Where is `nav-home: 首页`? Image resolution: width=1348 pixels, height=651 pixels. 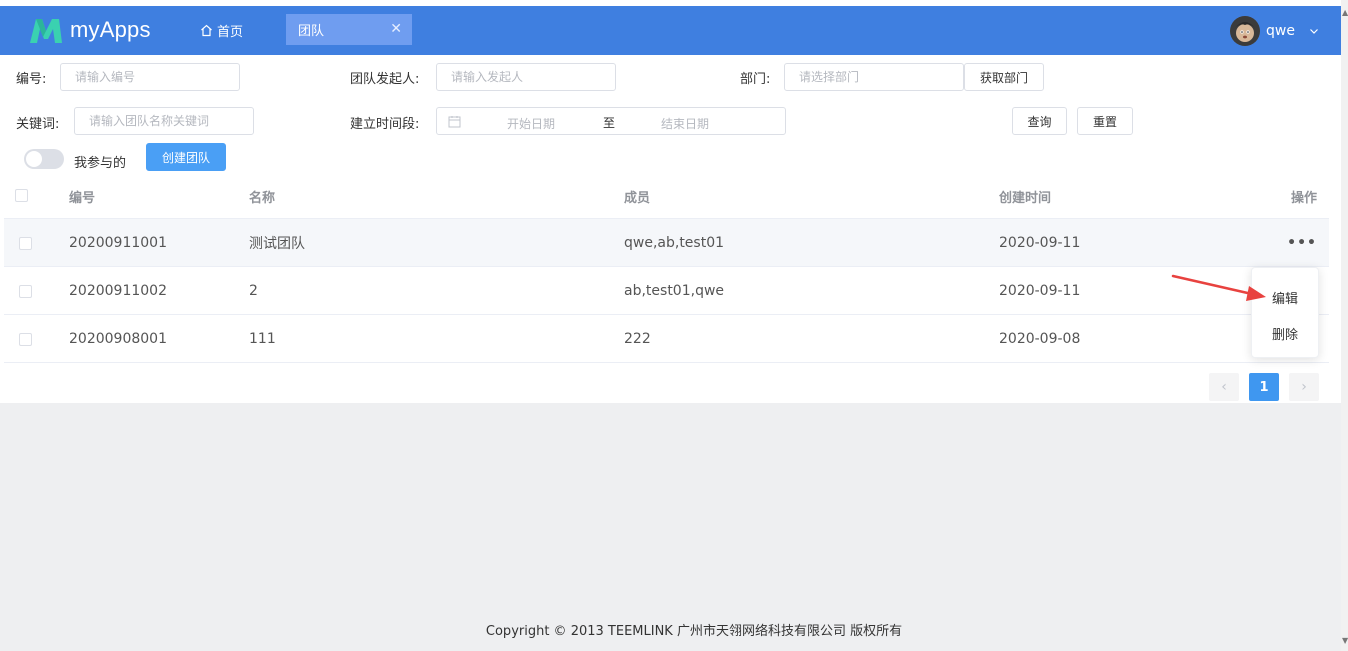 nav-home: 首页 is located at coordinates (221, 30).